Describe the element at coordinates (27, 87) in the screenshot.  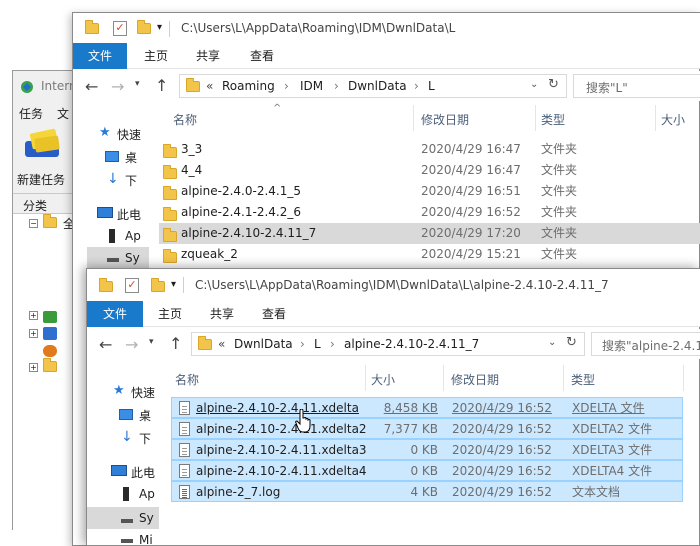
I see `idm-app-icon` at that location.